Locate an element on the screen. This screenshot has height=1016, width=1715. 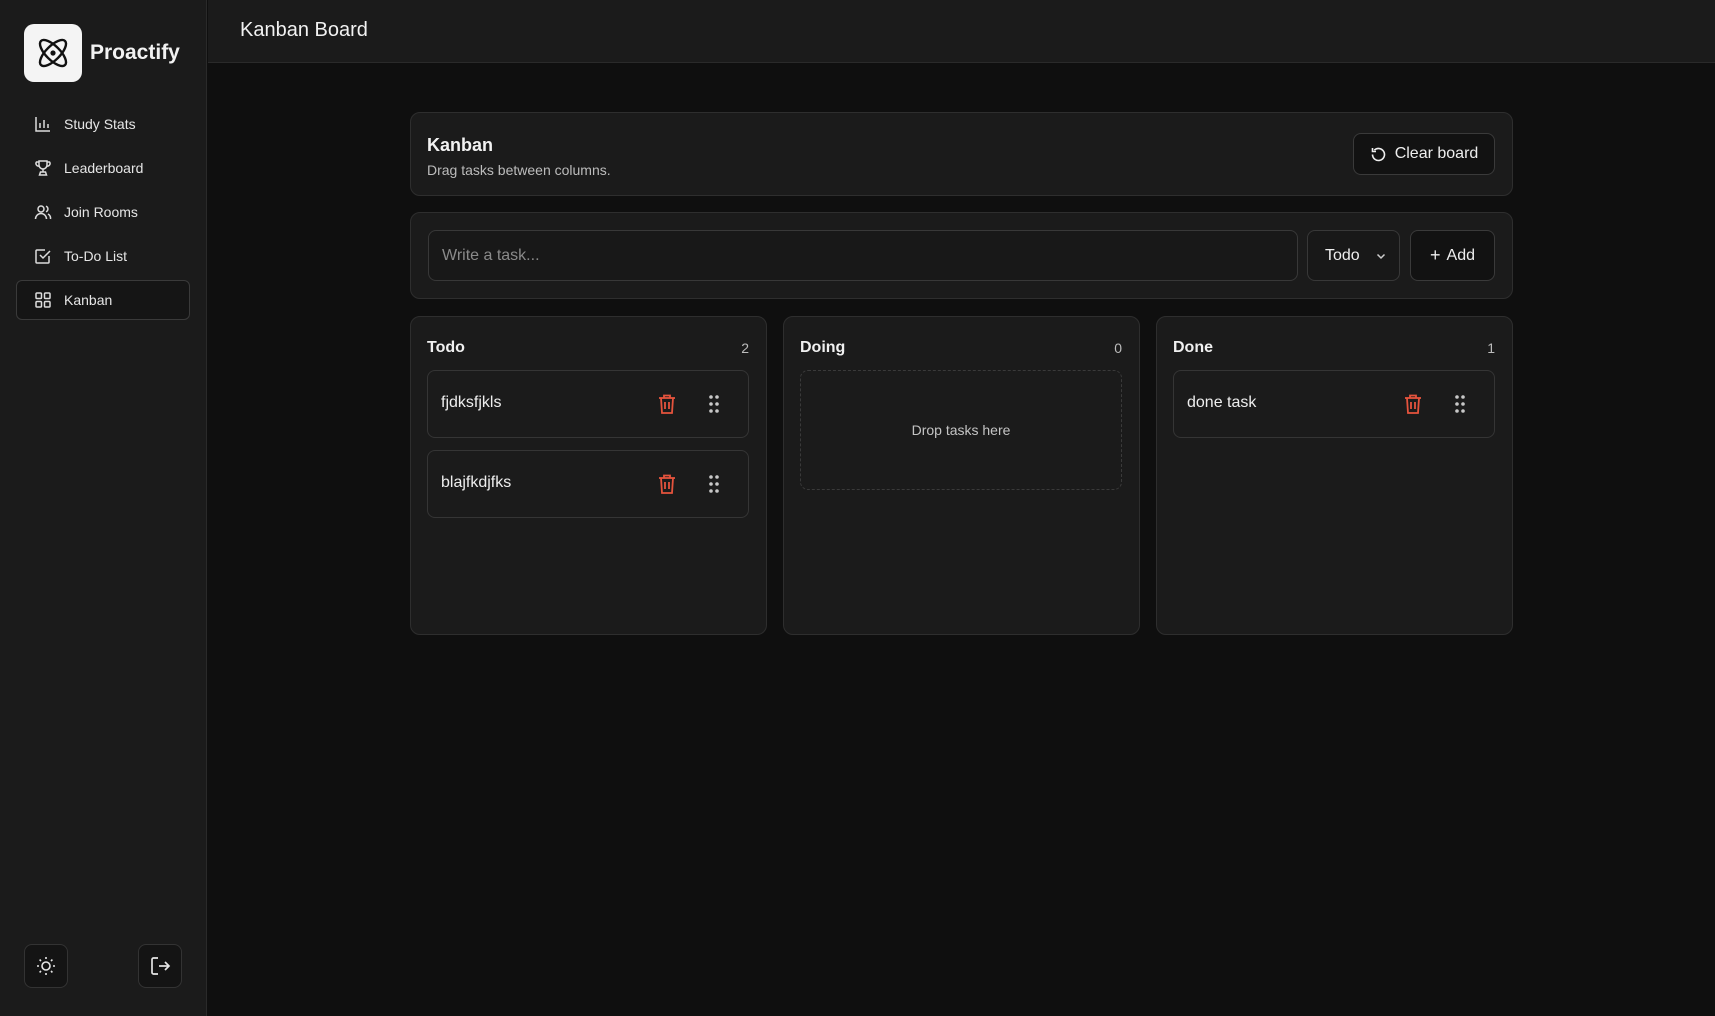
clear-board-button: Clear board is located at coordinates (1424, 154).